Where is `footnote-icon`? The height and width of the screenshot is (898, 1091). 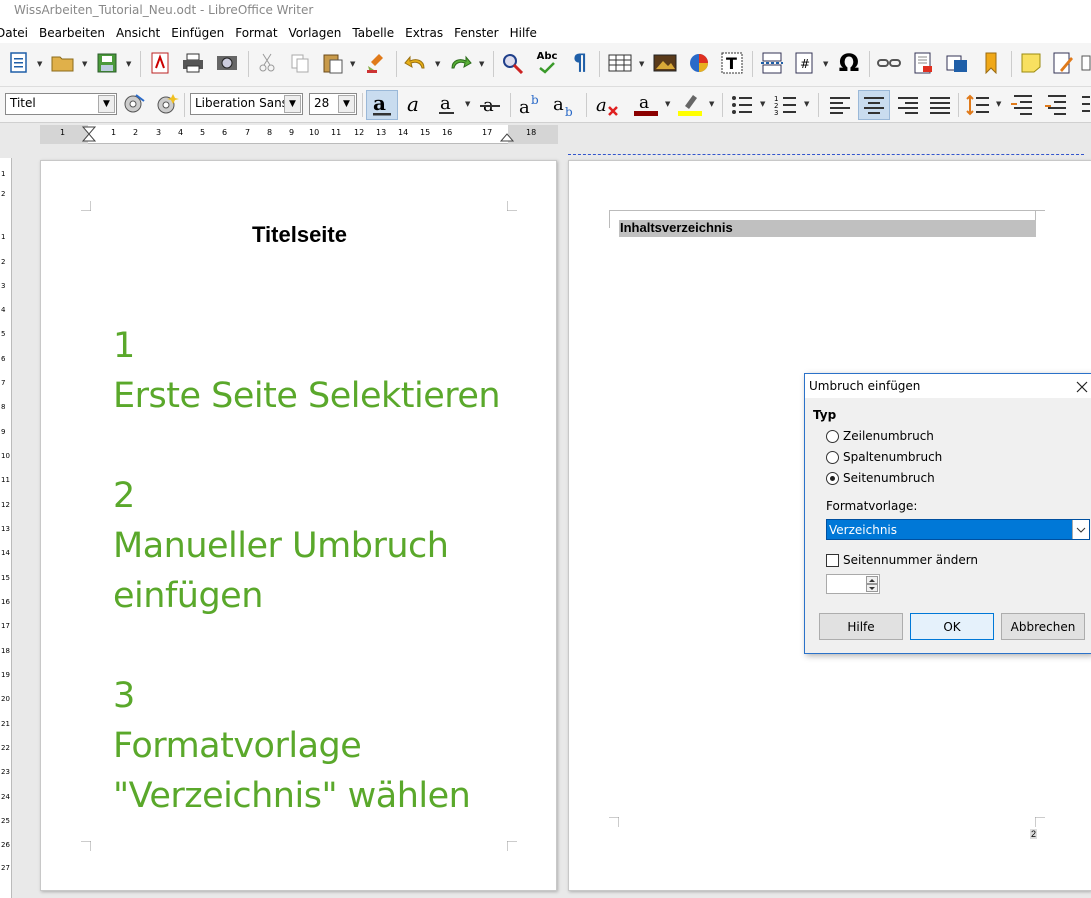
footnote-icon is located at coordinates (923, 63).